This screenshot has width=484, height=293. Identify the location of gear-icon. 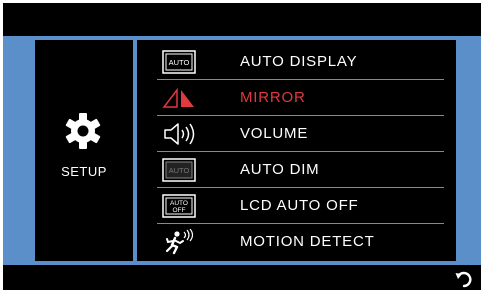
(83, 131).